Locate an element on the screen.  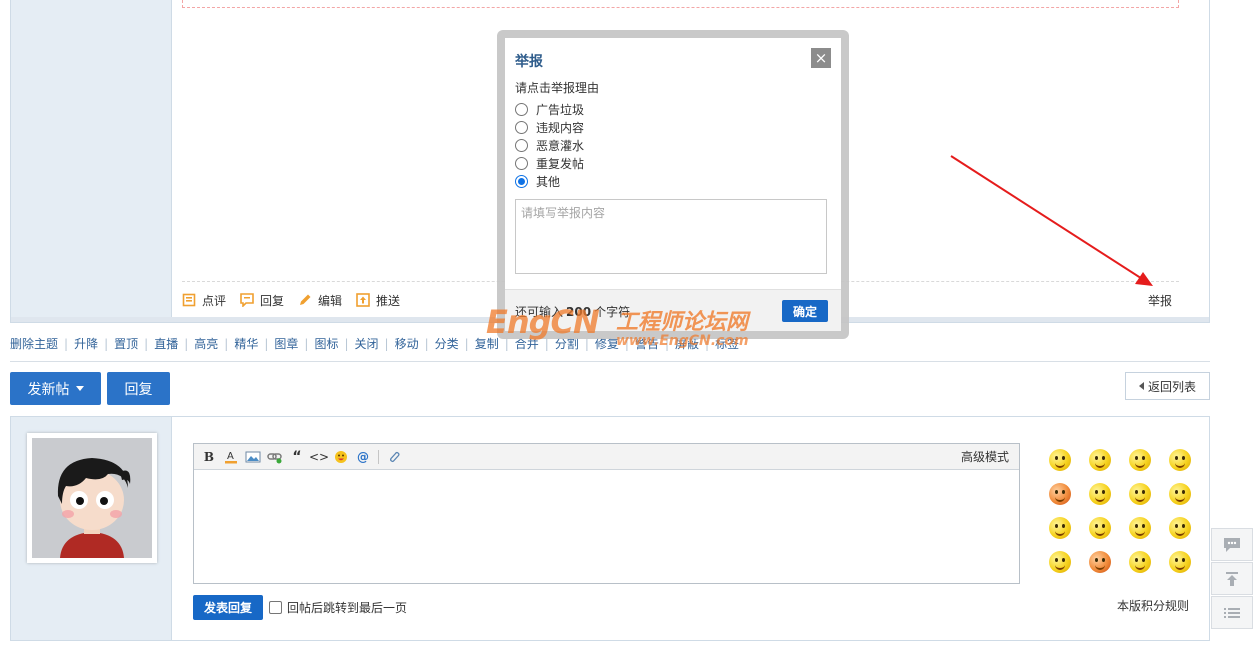
image-button is located at coordinates (253, 457).